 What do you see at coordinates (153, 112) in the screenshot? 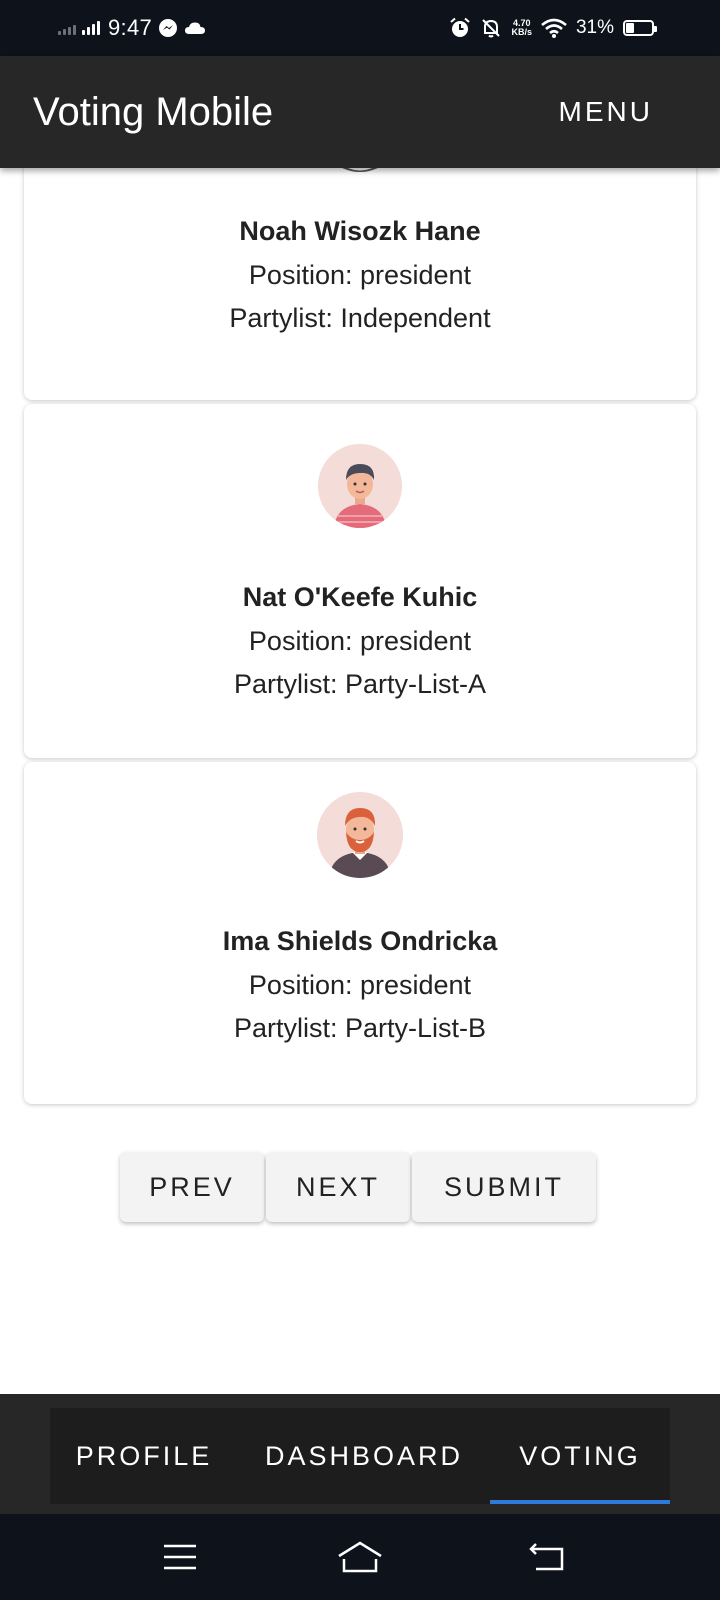
I see `app-title: Voting Mobile` at bounding box center [153, 112].